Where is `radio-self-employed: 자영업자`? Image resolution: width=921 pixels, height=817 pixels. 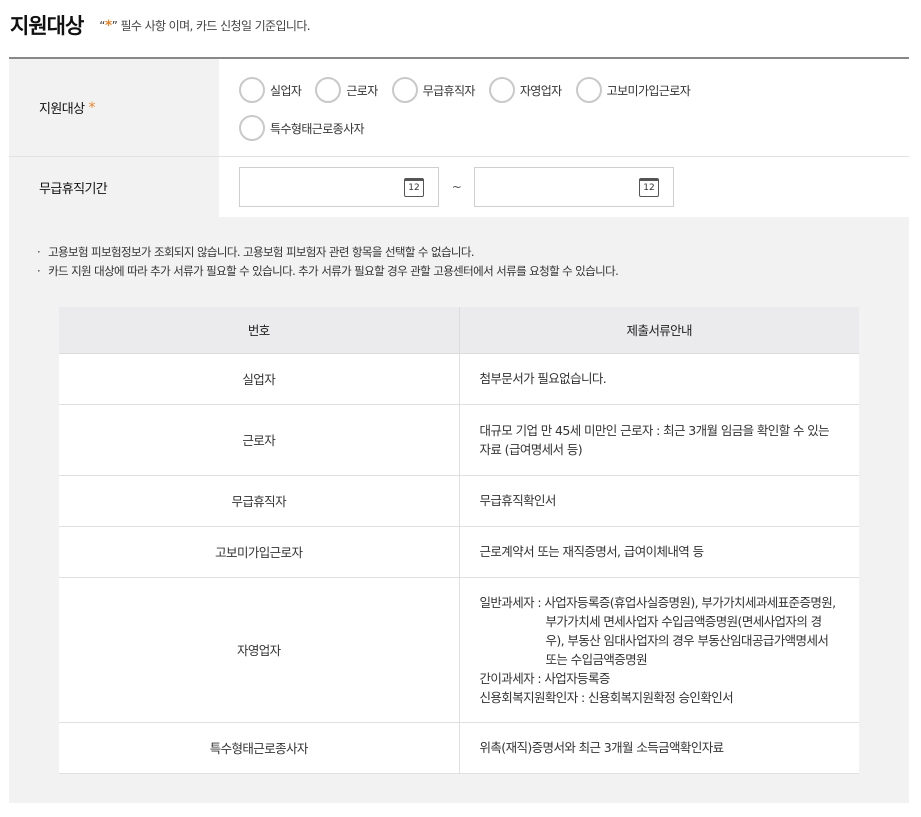
radio-self-employed: 자영업자 is located at coordinates (525, 90).